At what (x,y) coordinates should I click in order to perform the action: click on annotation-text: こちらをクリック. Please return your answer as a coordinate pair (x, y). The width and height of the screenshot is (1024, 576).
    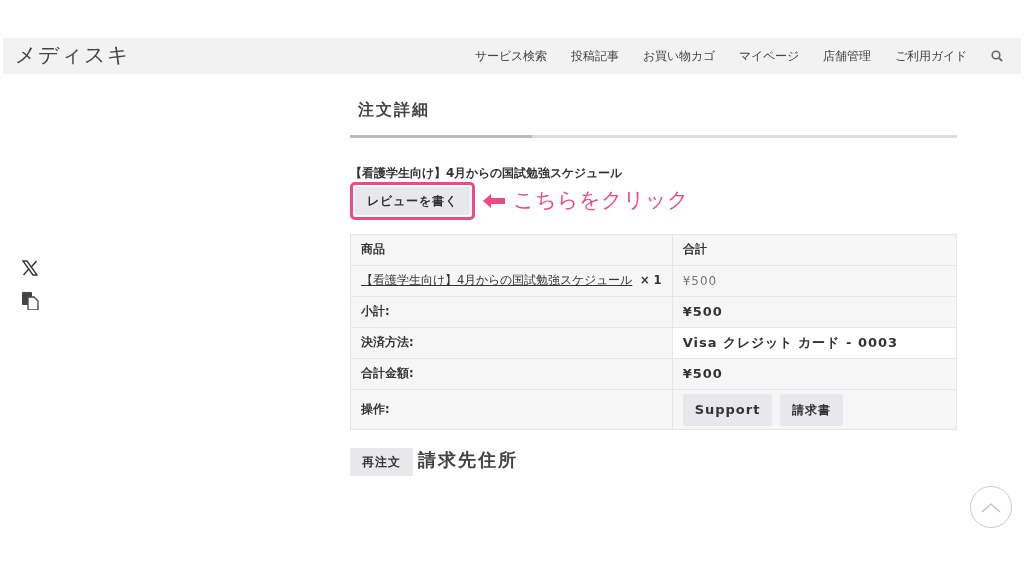
    Looking at the image, I should click on (601, 200).